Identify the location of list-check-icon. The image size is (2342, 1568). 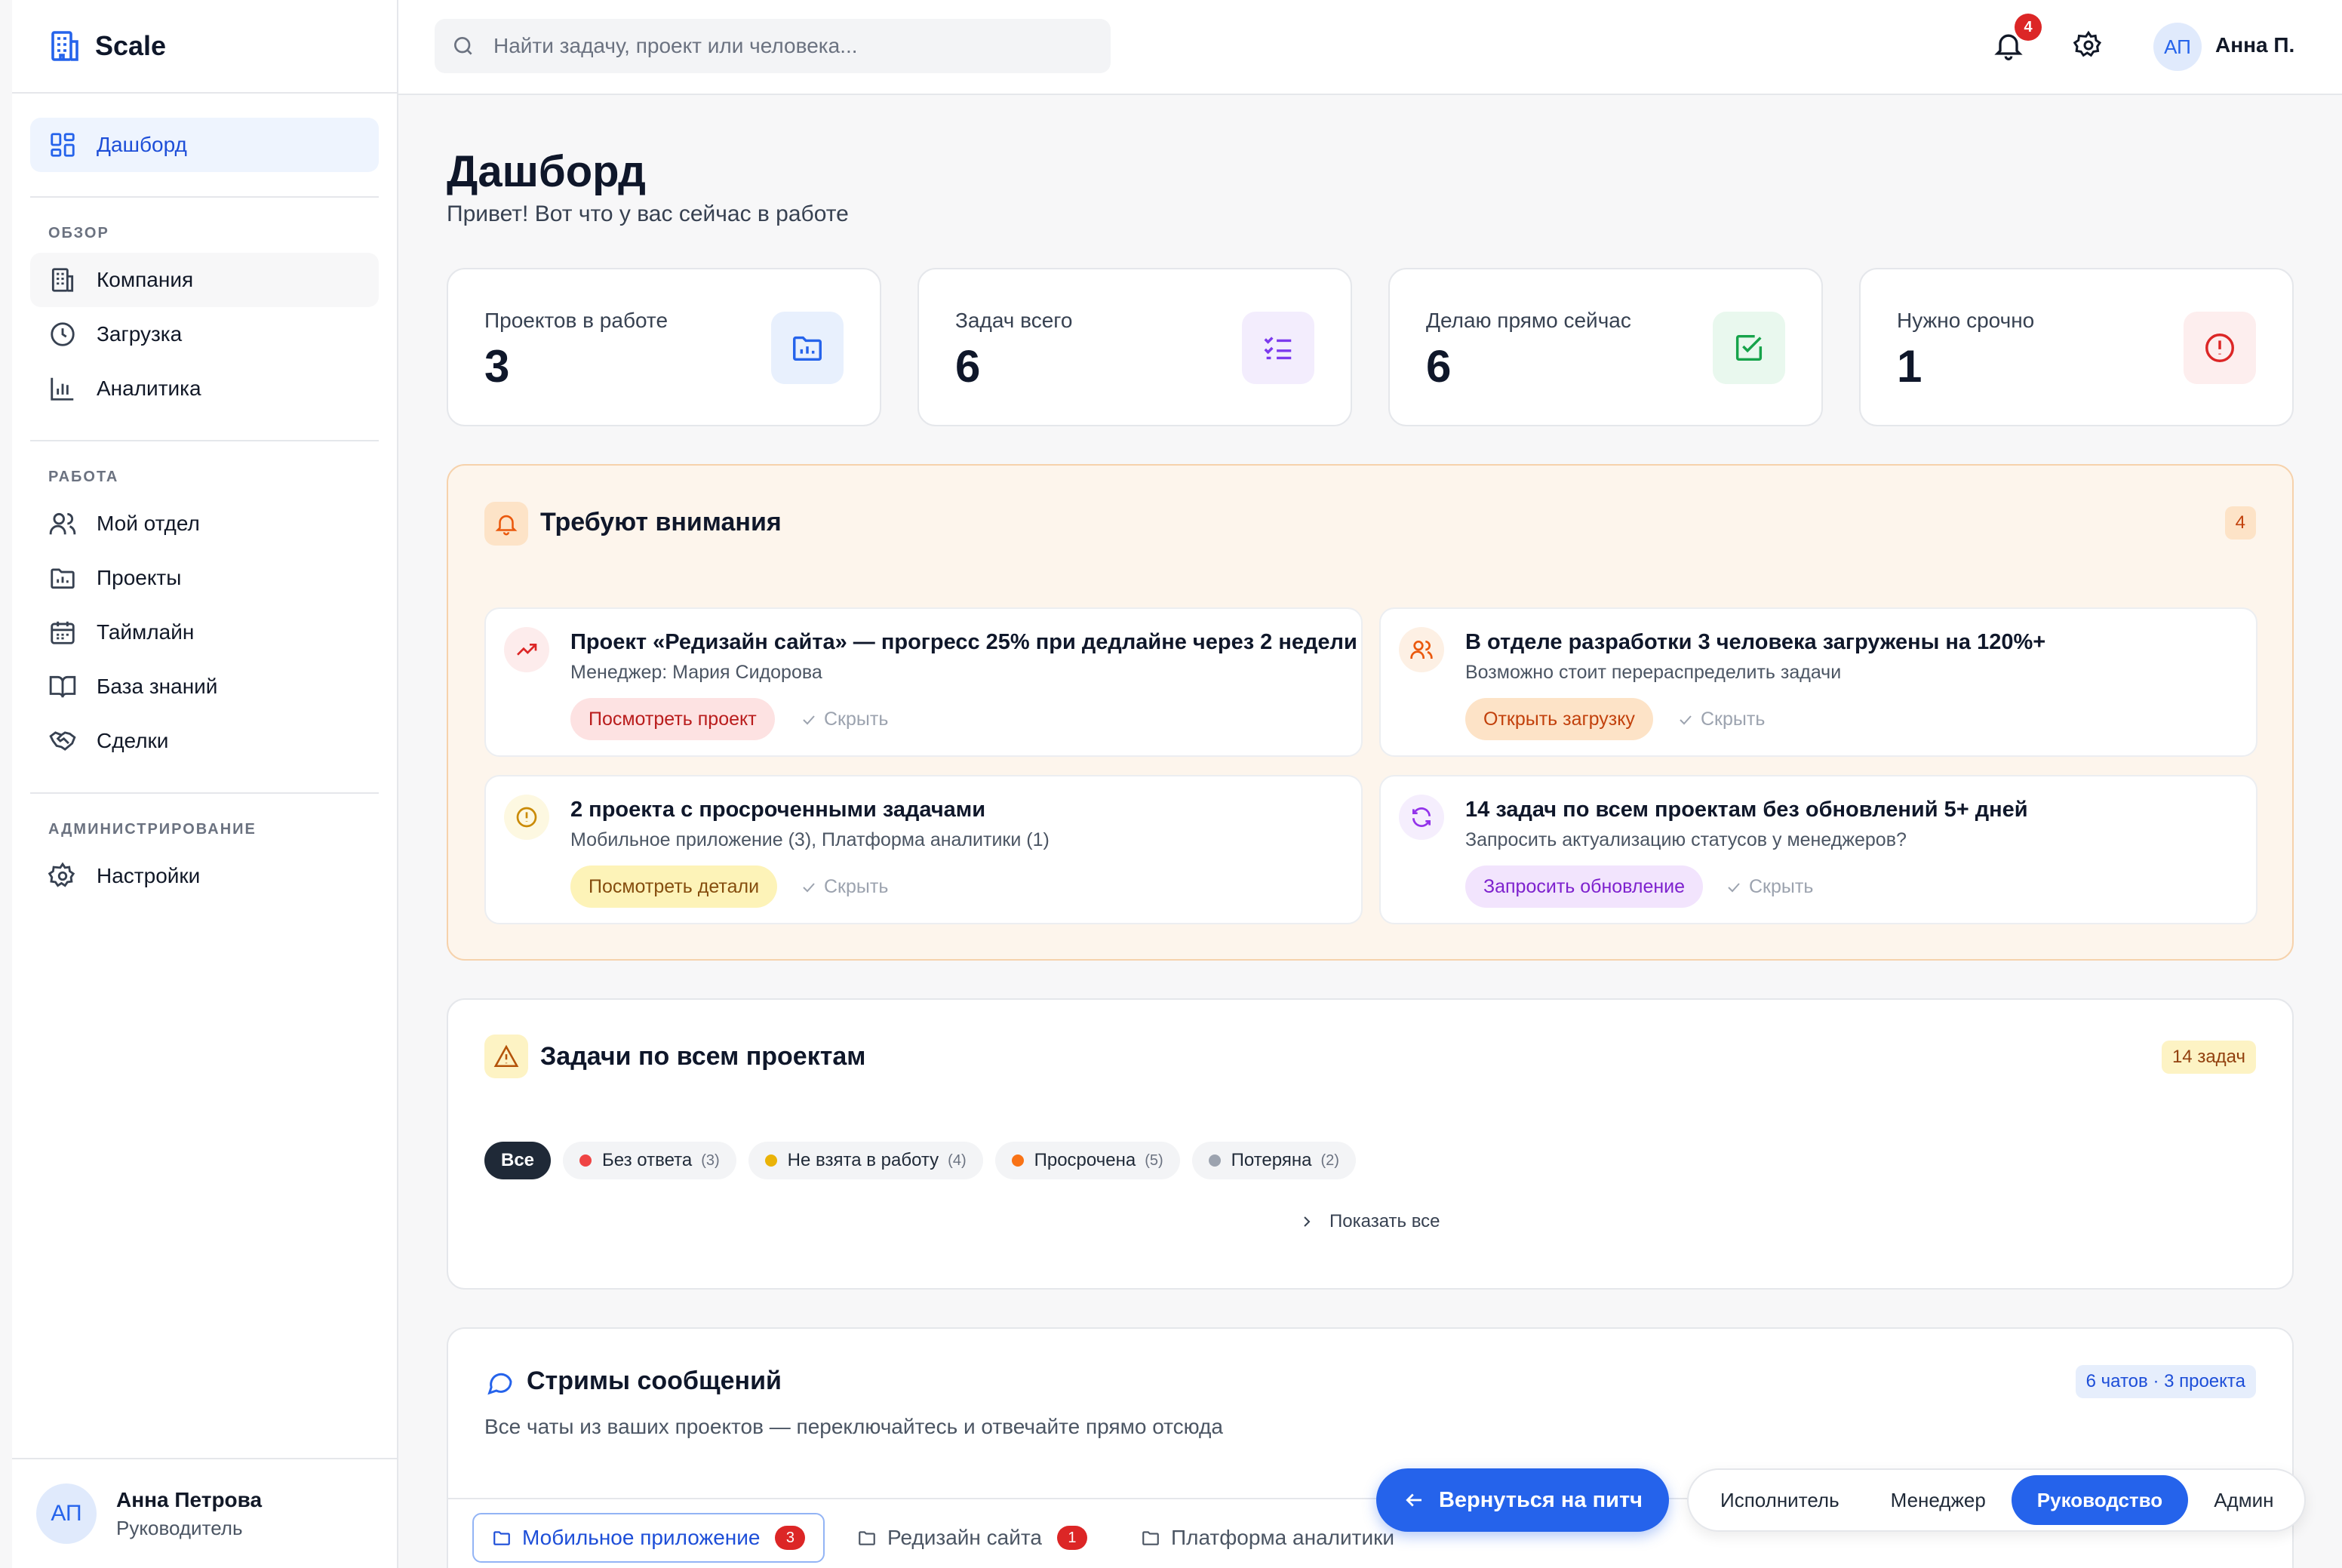
(1278, 348).